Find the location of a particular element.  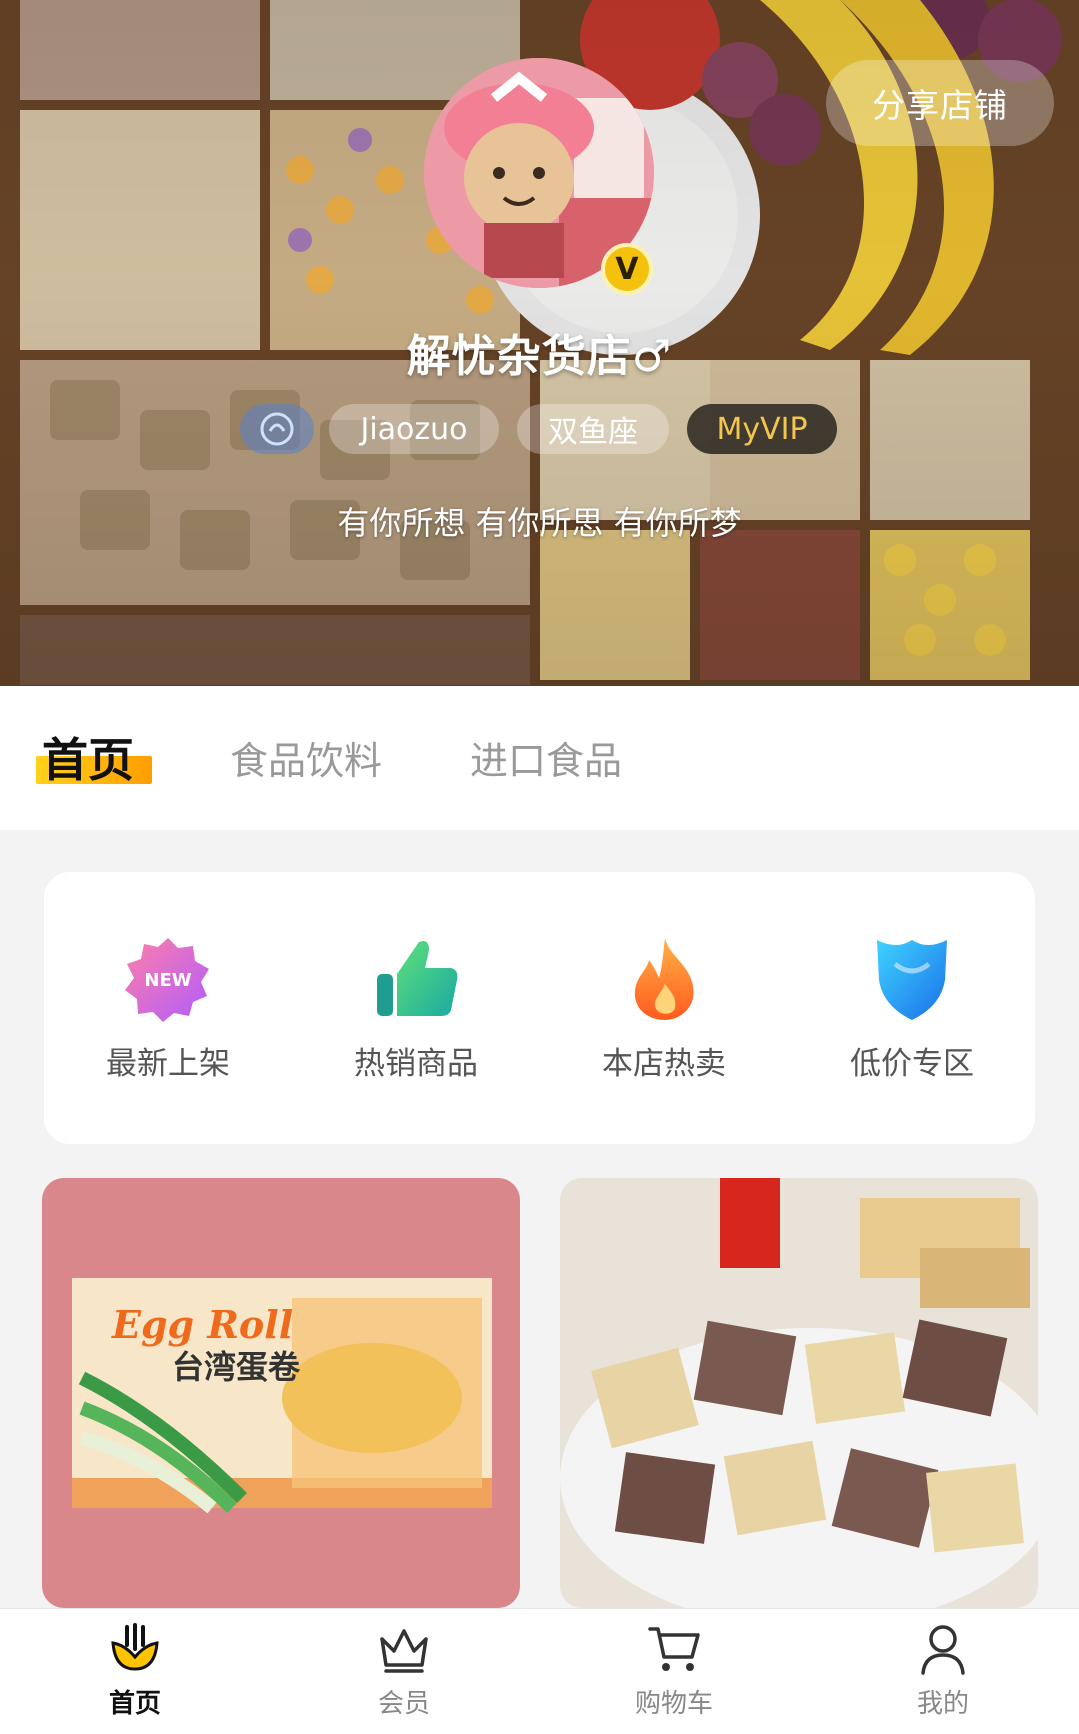

nav-home: 首页 is located at coordinates (135, 1669).